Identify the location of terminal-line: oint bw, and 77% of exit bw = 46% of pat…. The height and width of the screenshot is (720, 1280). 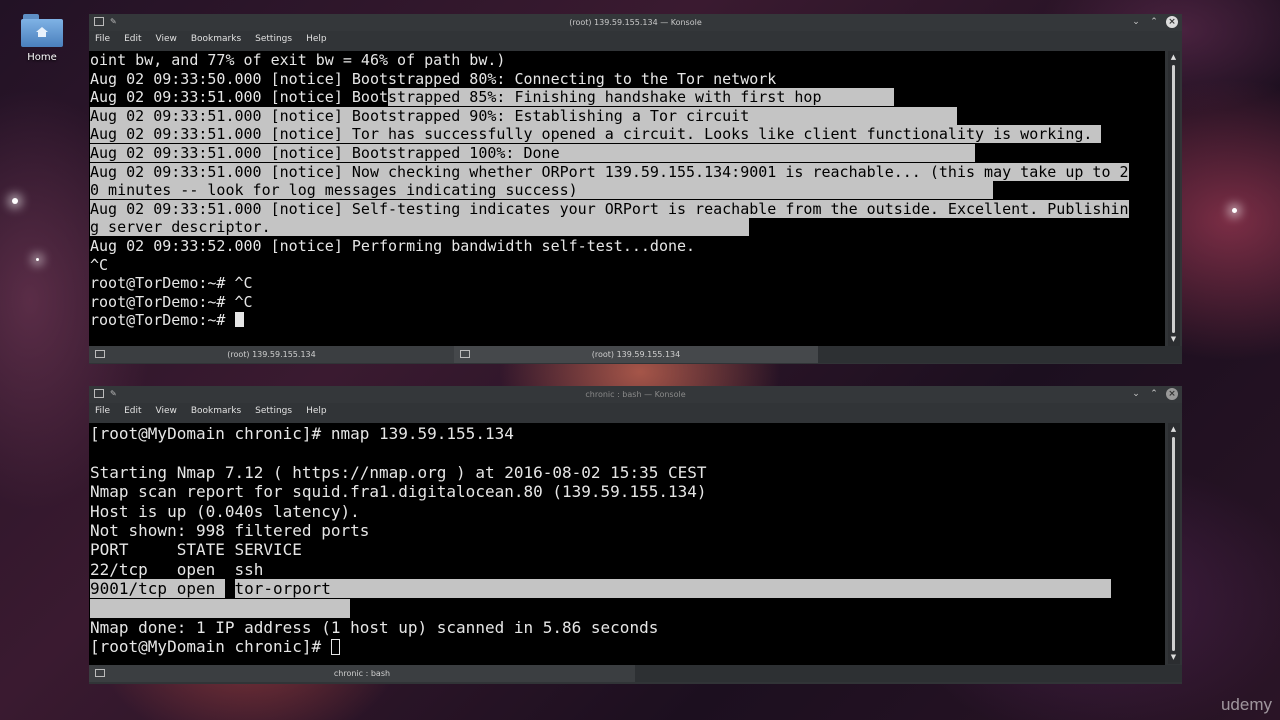
(627, 60).